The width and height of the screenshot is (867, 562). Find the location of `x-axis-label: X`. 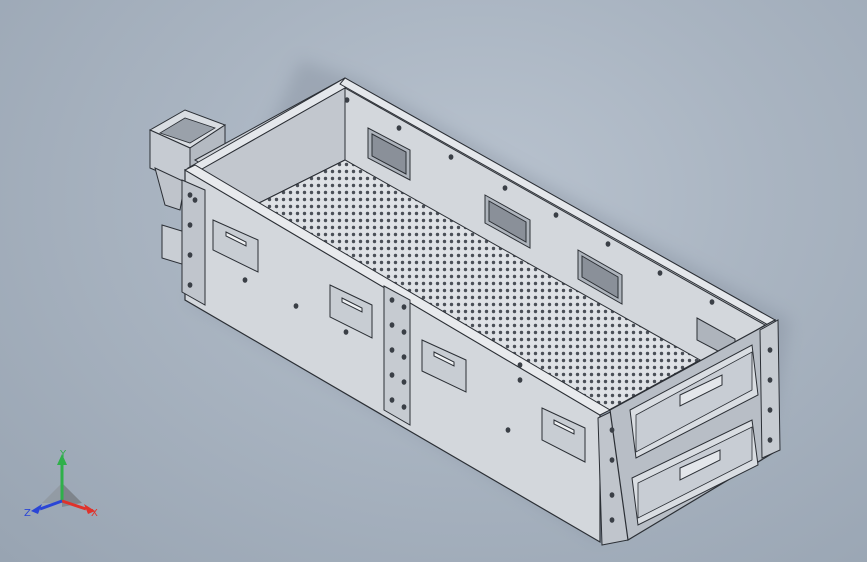

x-axis-label: X is located at coordinates (94, 513).